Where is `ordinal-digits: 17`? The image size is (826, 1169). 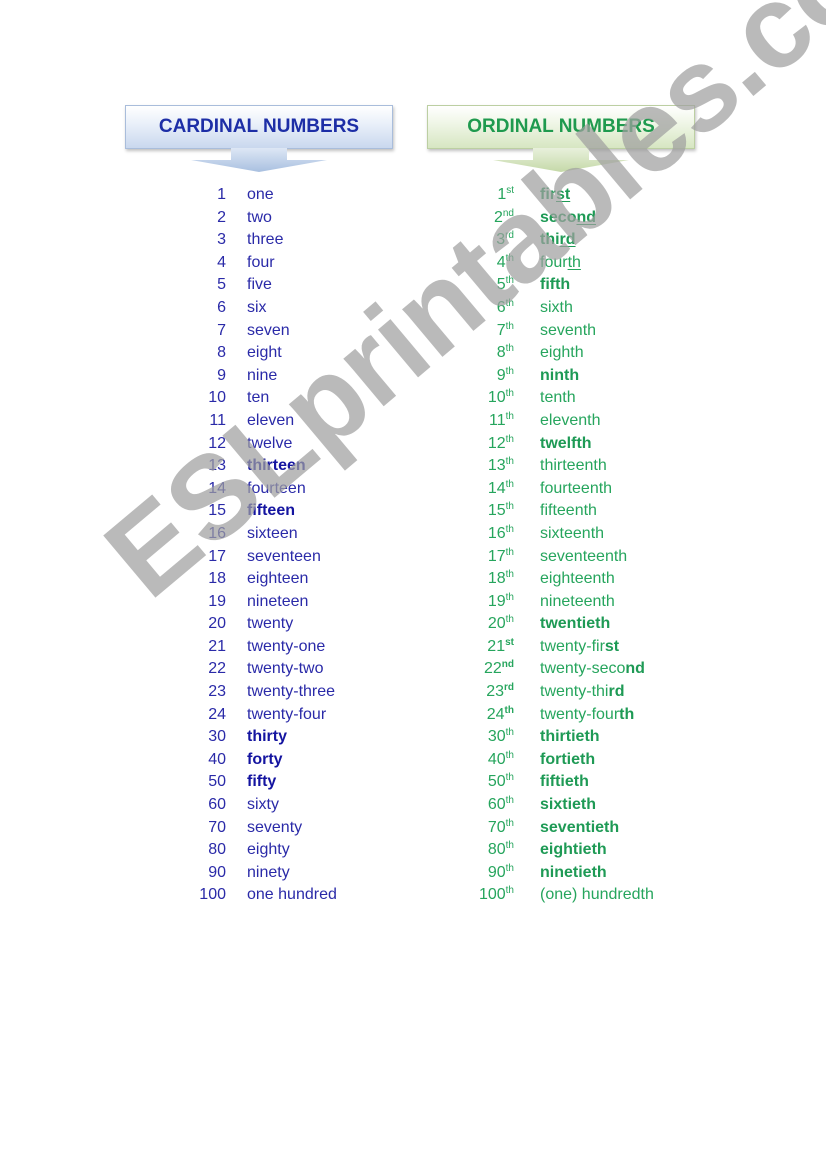 ordinal-digits: 17 is located at coordinates (496, 556).